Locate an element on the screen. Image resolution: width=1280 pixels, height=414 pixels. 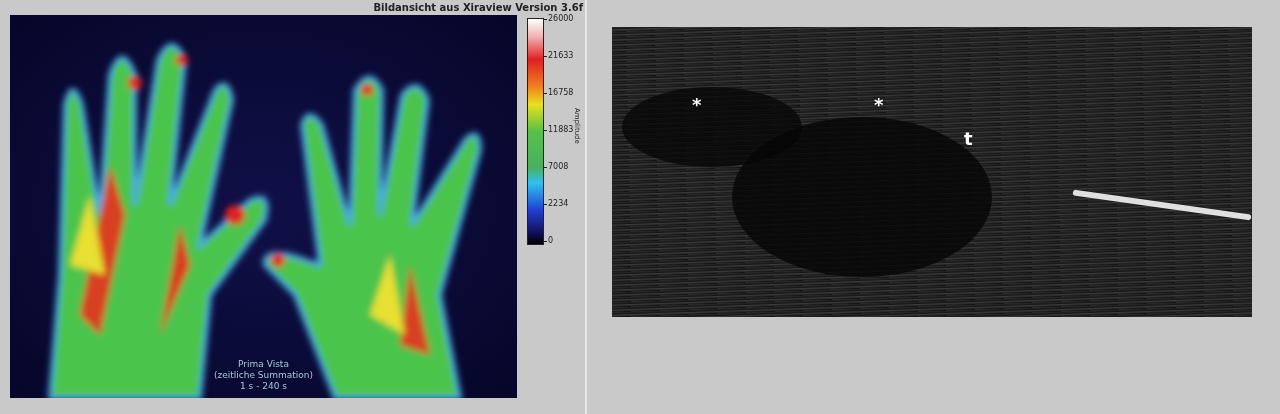
image-caption: (zeitliche Summation) is located at coordinates (263, 375).